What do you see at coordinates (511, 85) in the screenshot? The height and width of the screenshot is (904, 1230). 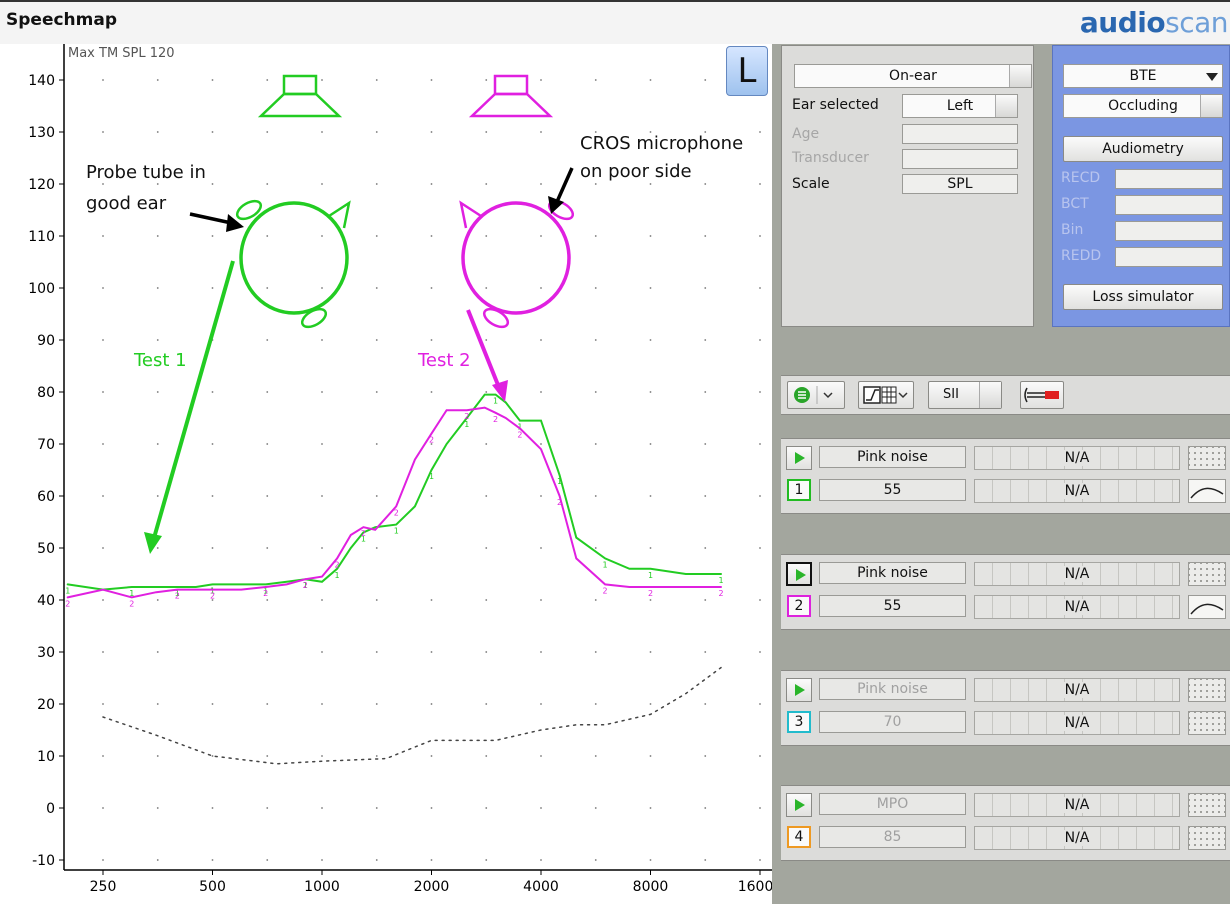 I see `speaker-magenta-icon-box` at bounding box center [511, 85].